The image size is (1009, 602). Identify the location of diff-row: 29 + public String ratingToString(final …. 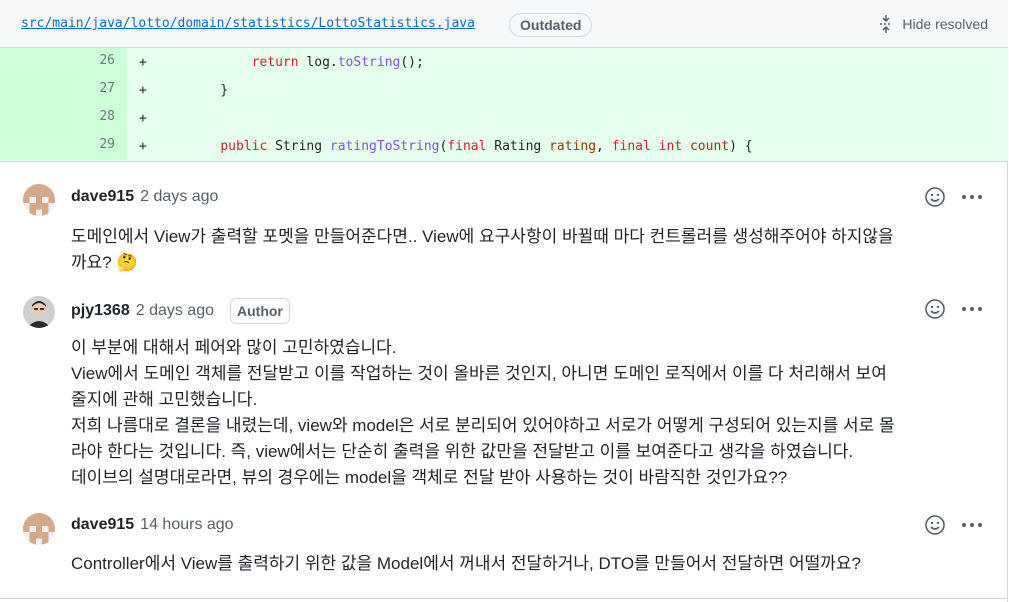
(504, 146).